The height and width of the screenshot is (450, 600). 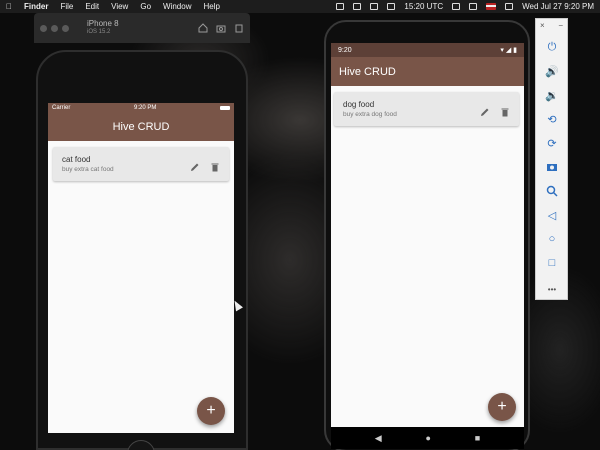 I want to click on menu-file: File, so click(x=66, y=6).